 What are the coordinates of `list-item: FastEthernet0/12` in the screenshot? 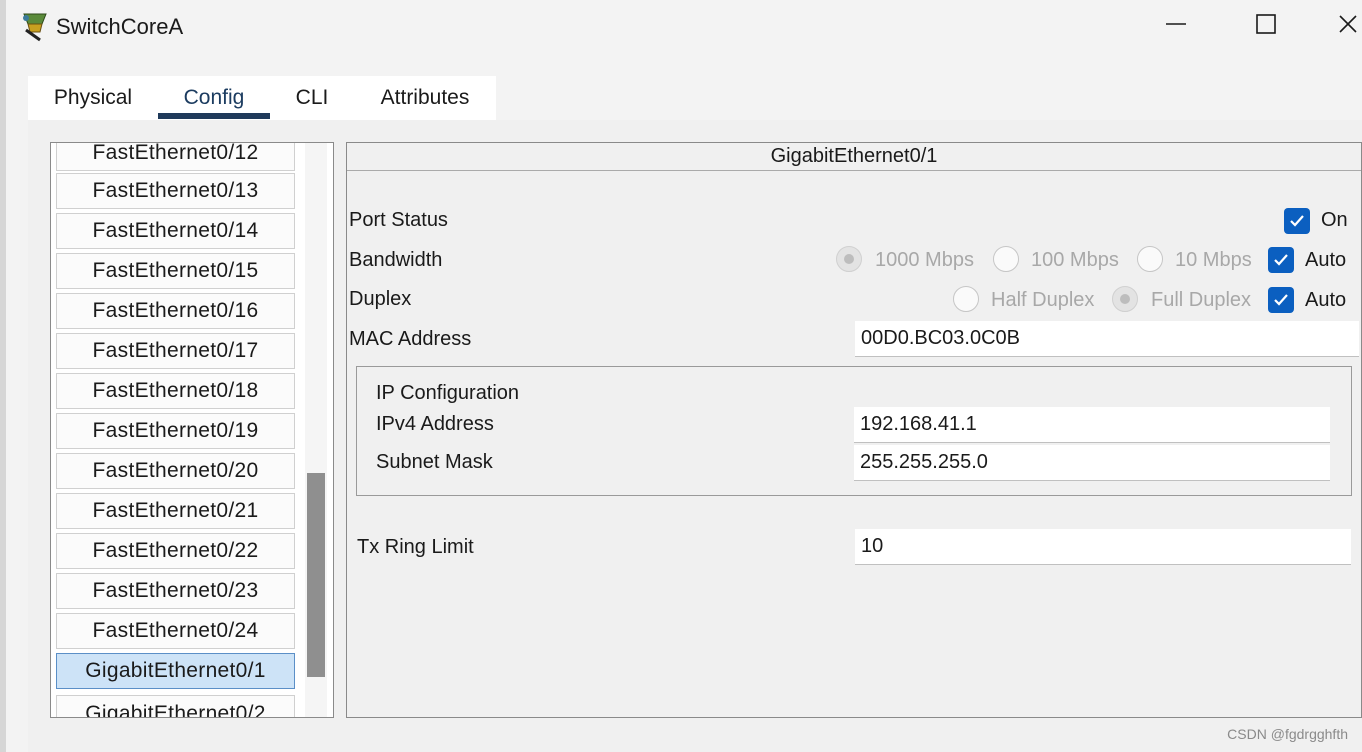 It's located at (175, 157).